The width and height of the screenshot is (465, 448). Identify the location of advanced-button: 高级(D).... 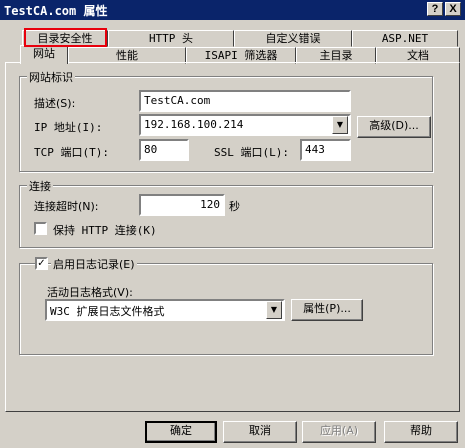
(394, 127).